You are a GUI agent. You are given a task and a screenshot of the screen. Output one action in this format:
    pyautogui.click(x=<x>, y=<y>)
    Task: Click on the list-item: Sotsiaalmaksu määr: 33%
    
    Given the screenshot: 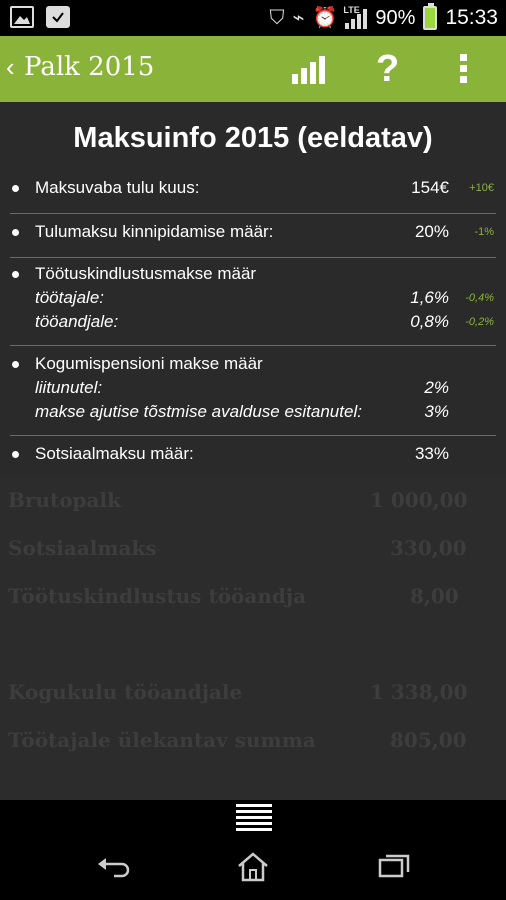 What is the action you would take?
    pyautogui.click(x=253, y=454)
    